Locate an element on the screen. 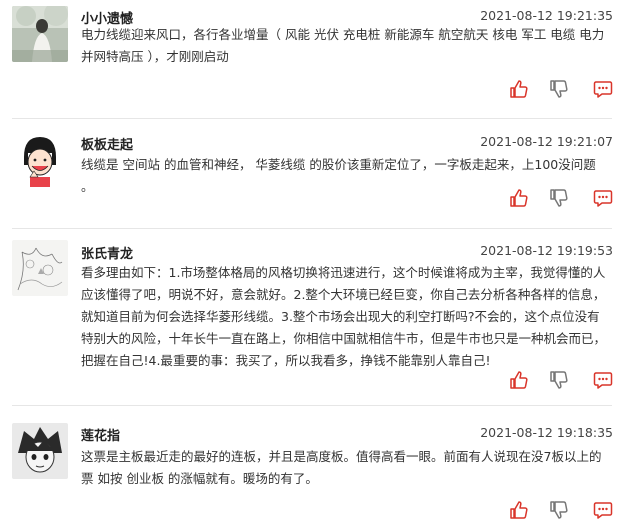 The width and height of the screenshot is (619, 523). timestamp: 2021-08-12 19:19:53 is located at coordinates (546, 250).